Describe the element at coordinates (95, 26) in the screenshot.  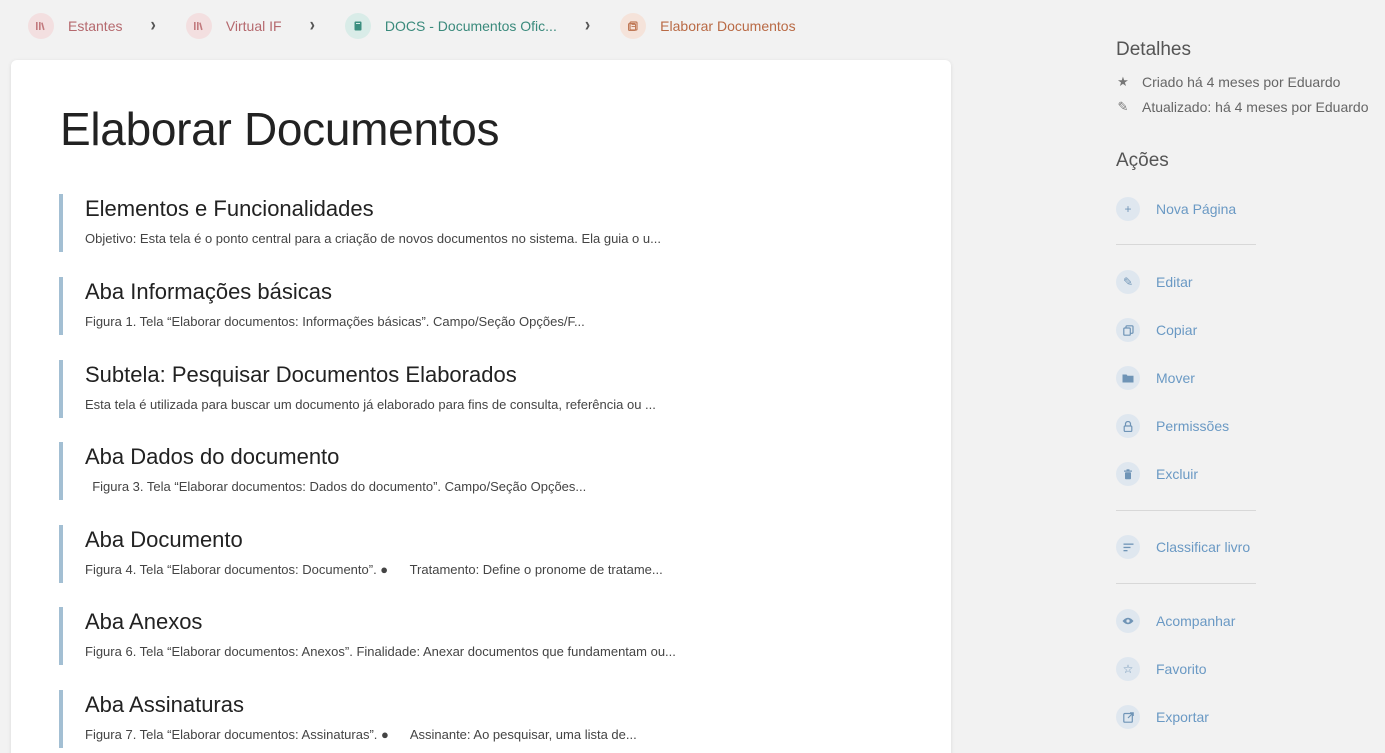
I see `breadcrumb-label: Estantes` at that location.